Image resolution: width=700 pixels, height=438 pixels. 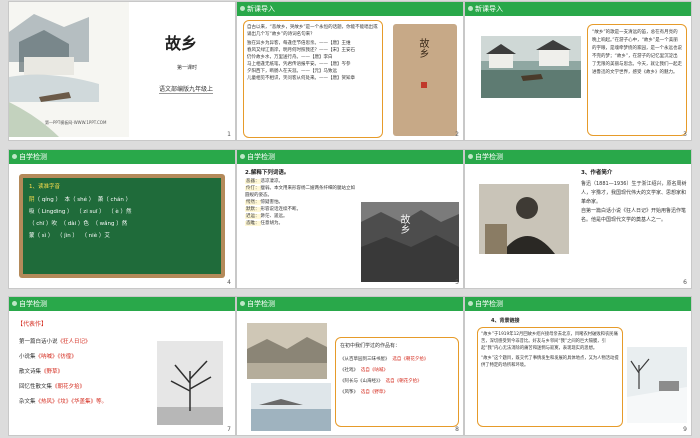 I want to click on work-pair: 《社戏》 选自《呐喊》, so click(x=364, y=370).